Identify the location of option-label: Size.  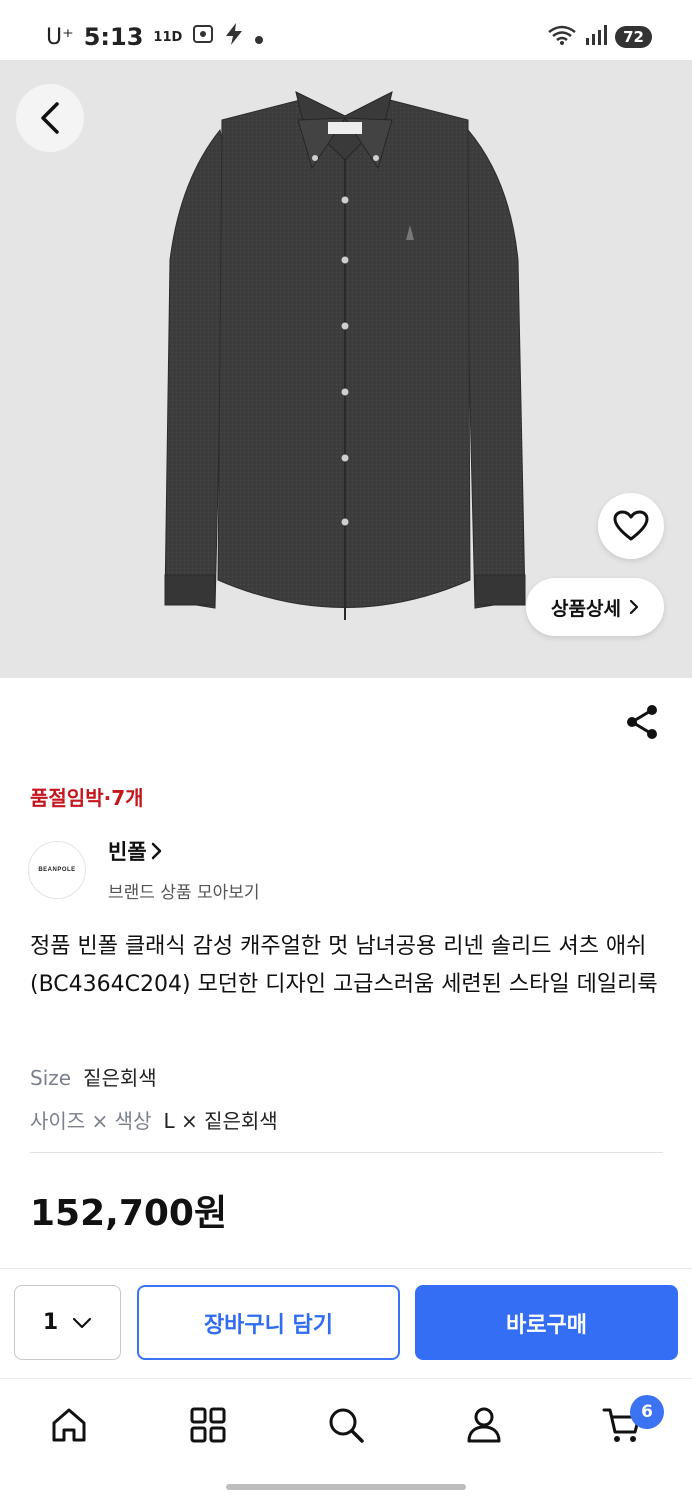
(51, 1078).